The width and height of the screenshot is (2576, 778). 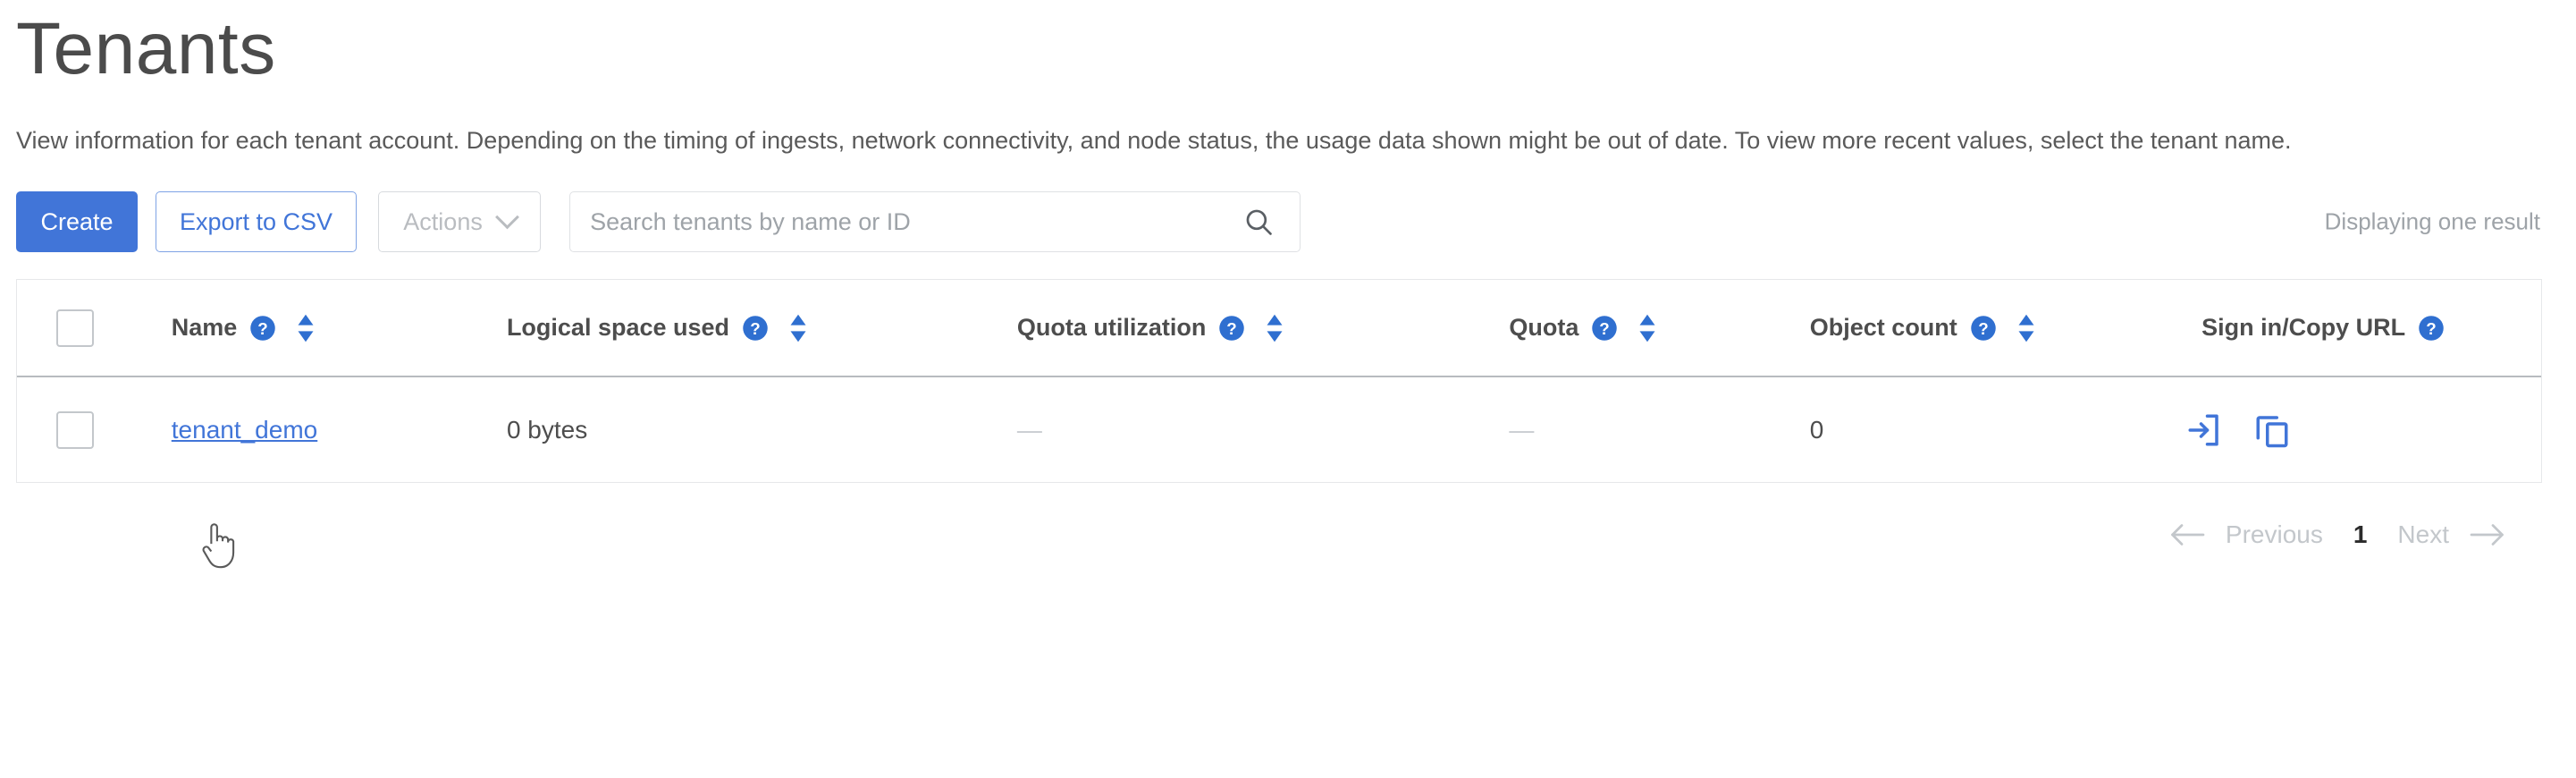 I want to click on column-label: Sign in/Copy URL, so click(x=2304, y=328).